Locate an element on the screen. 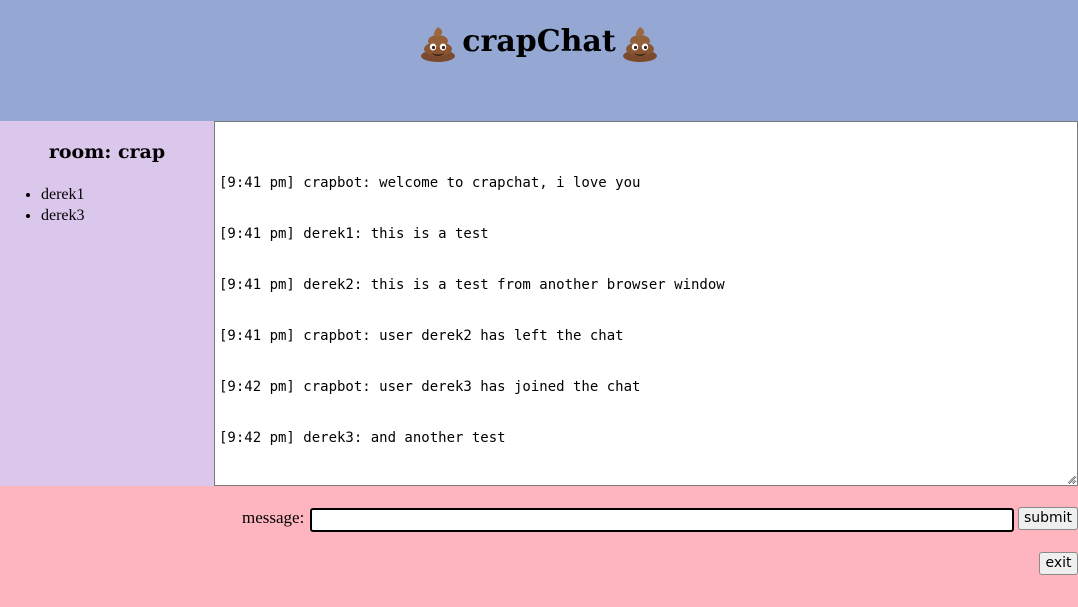 This screenshot has width=1078, height=607. user-list: derek1 derek3 is located at coordinates (42, 205).